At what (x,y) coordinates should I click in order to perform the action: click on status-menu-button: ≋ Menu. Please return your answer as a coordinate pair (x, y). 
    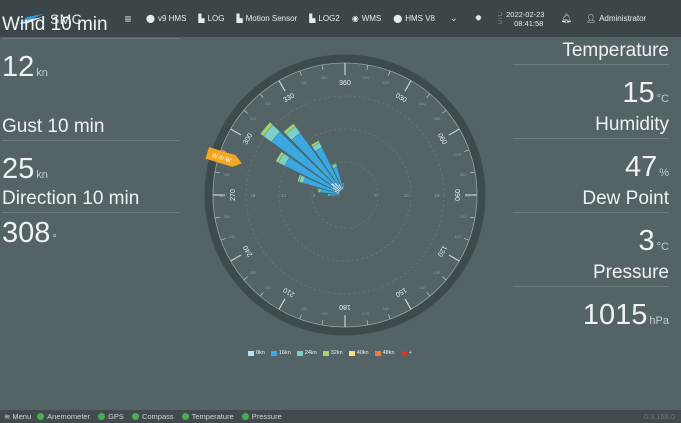
    Looking at the image, I should click on (17, 416).